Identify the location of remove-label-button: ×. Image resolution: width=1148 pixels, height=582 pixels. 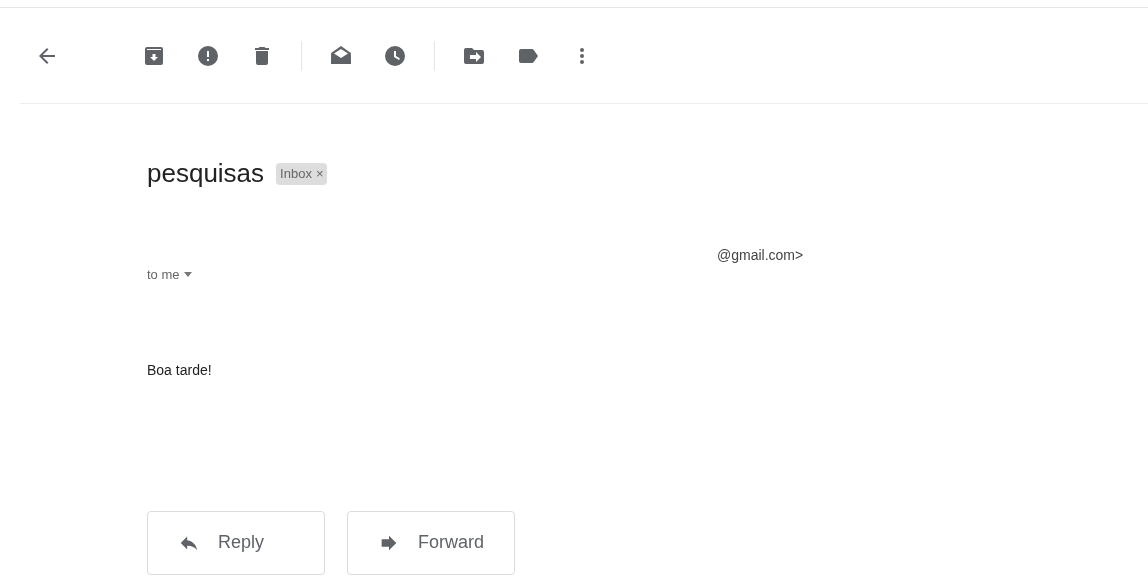
(319, 173).